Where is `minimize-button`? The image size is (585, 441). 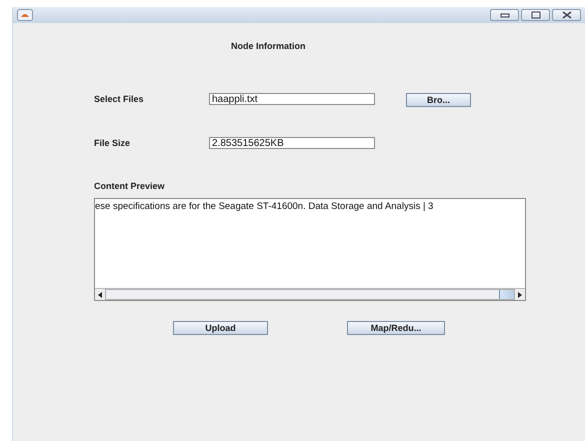
minimize-button is located at coordinates (504, 15).